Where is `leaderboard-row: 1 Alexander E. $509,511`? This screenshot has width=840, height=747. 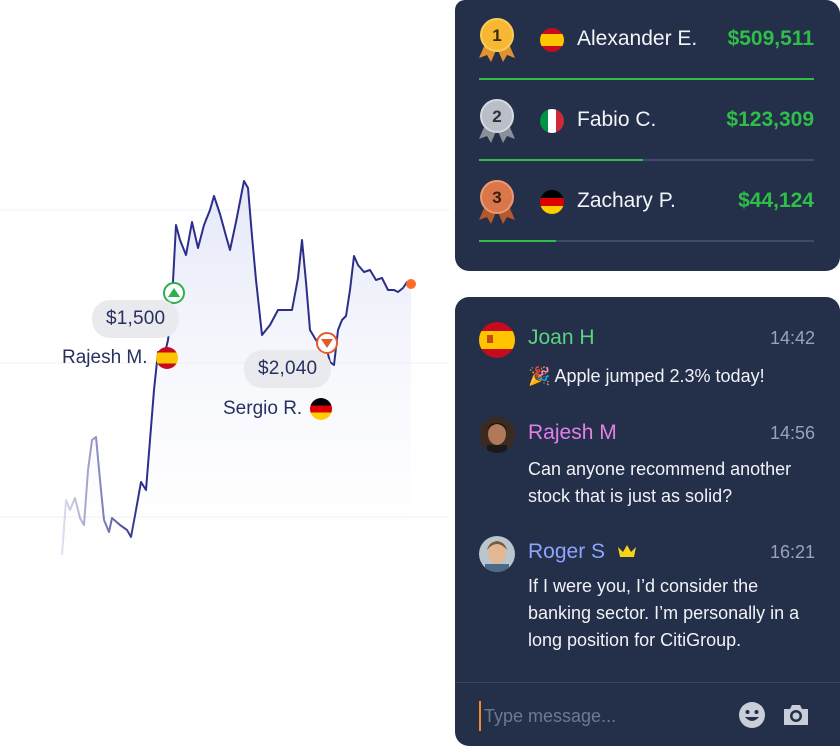 leaderboard-row: 1 Alexander E. $509,511 is located at coordinates (647, 40).